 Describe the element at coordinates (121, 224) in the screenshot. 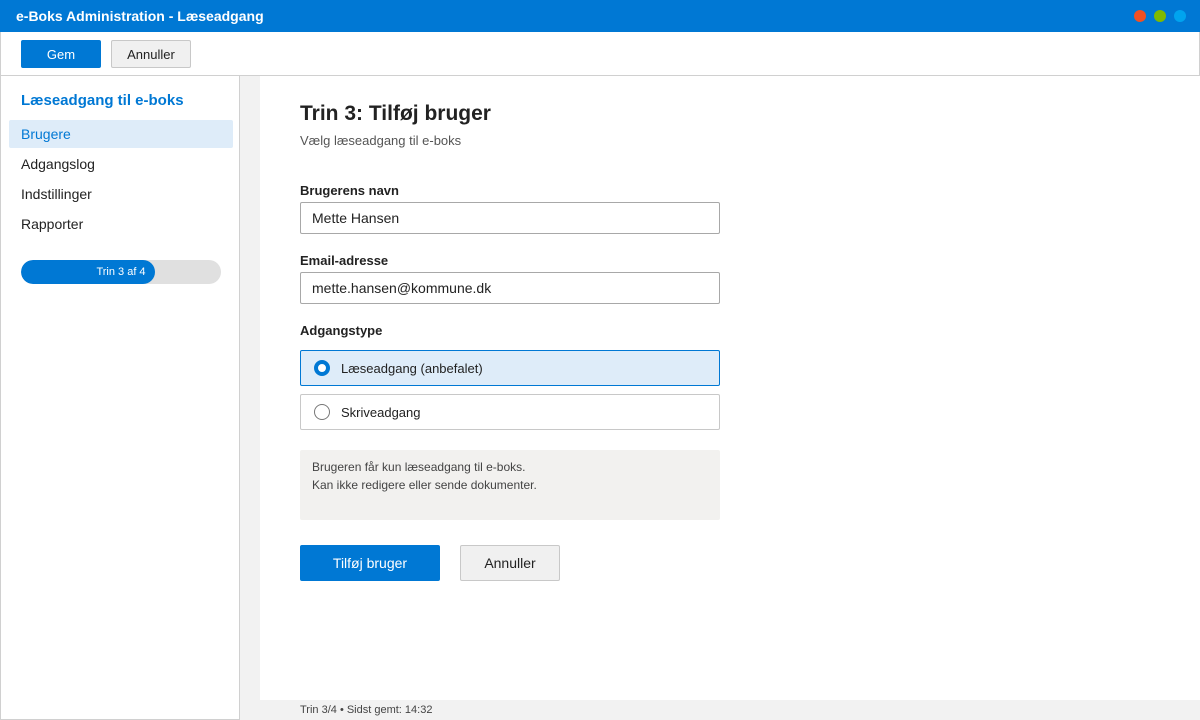

I see `sidebar-item-rapporter: Rapporter` at that location.